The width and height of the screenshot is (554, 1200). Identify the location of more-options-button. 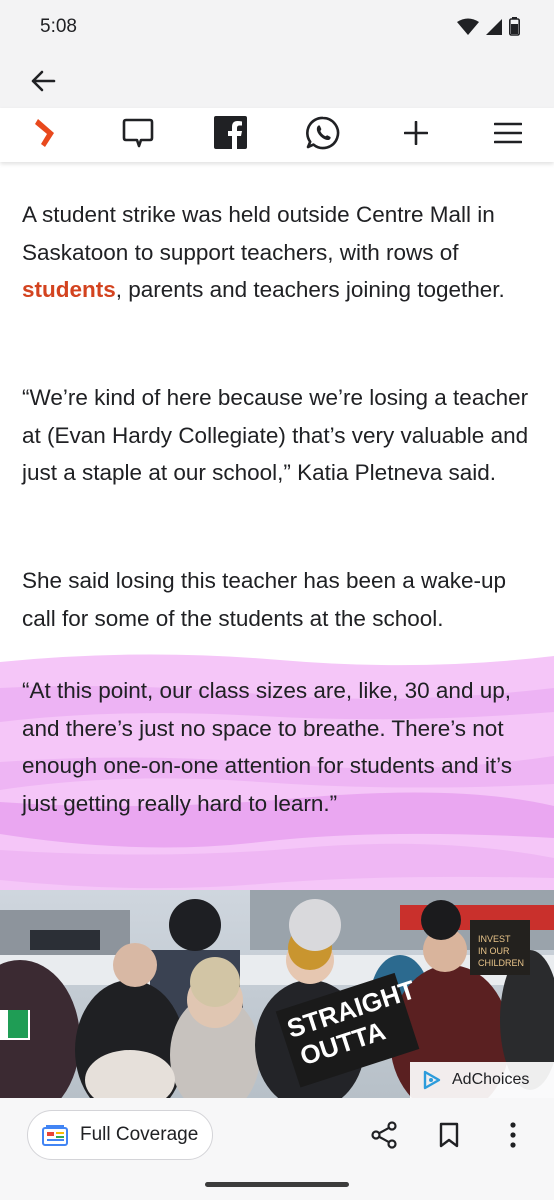
(513, 1135).